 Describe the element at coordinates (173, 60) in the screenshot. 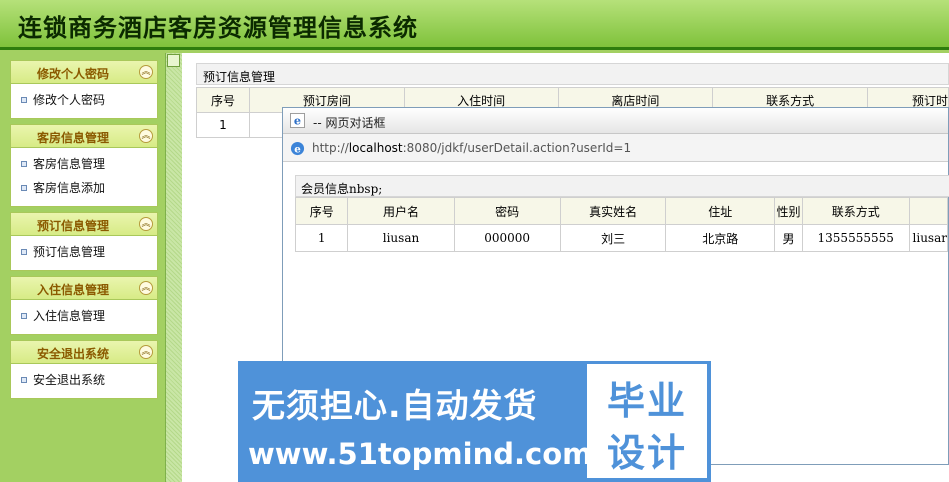

I see `splitter-toggle-icon` at that location.